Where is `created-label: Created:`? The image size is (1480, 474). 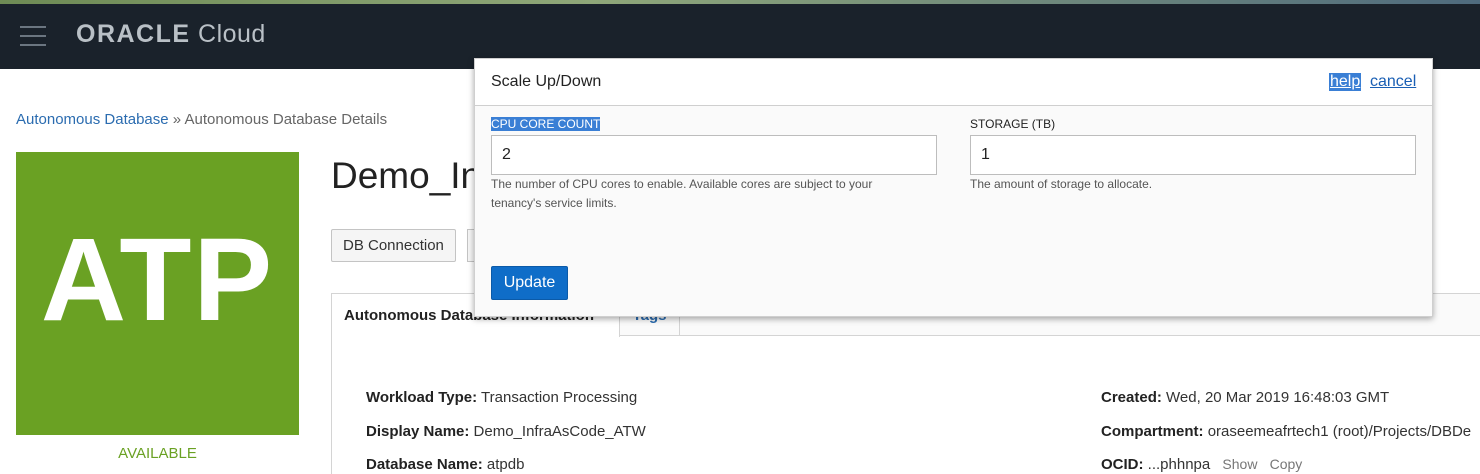 created-label: Created: is located at coordinates (1131, 397).